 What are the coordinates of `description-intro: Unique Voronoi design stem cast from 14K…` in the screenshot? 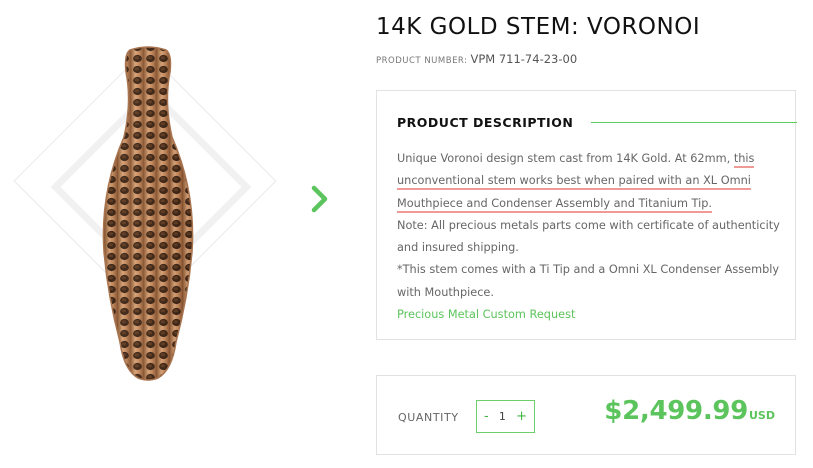 It's located at (565, 158).